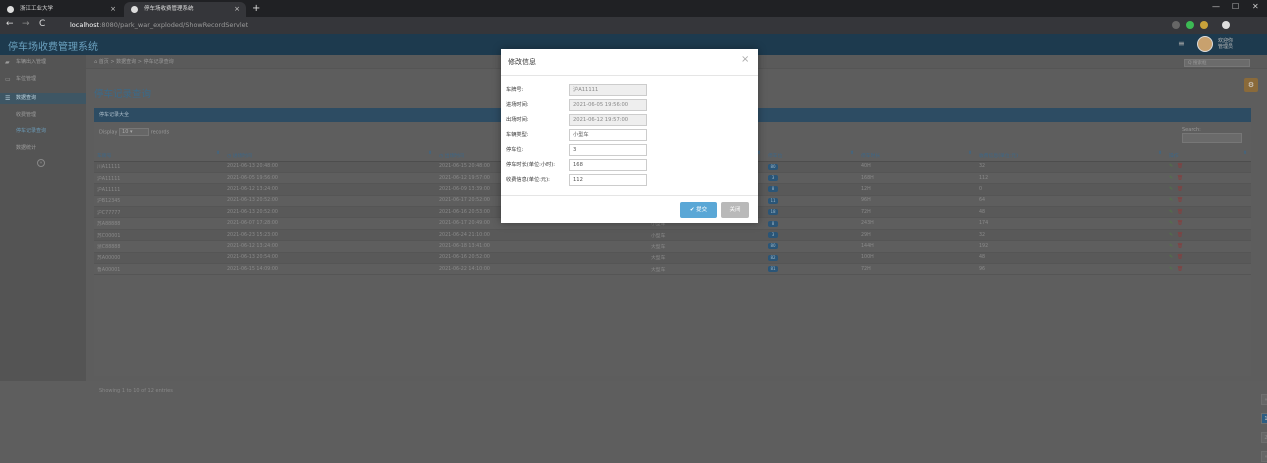 The width and height of the screenshot is (1267, 463). Describe the element at coordinates (1212, 138) in the screenshot. I see `table-search-input` at that location.